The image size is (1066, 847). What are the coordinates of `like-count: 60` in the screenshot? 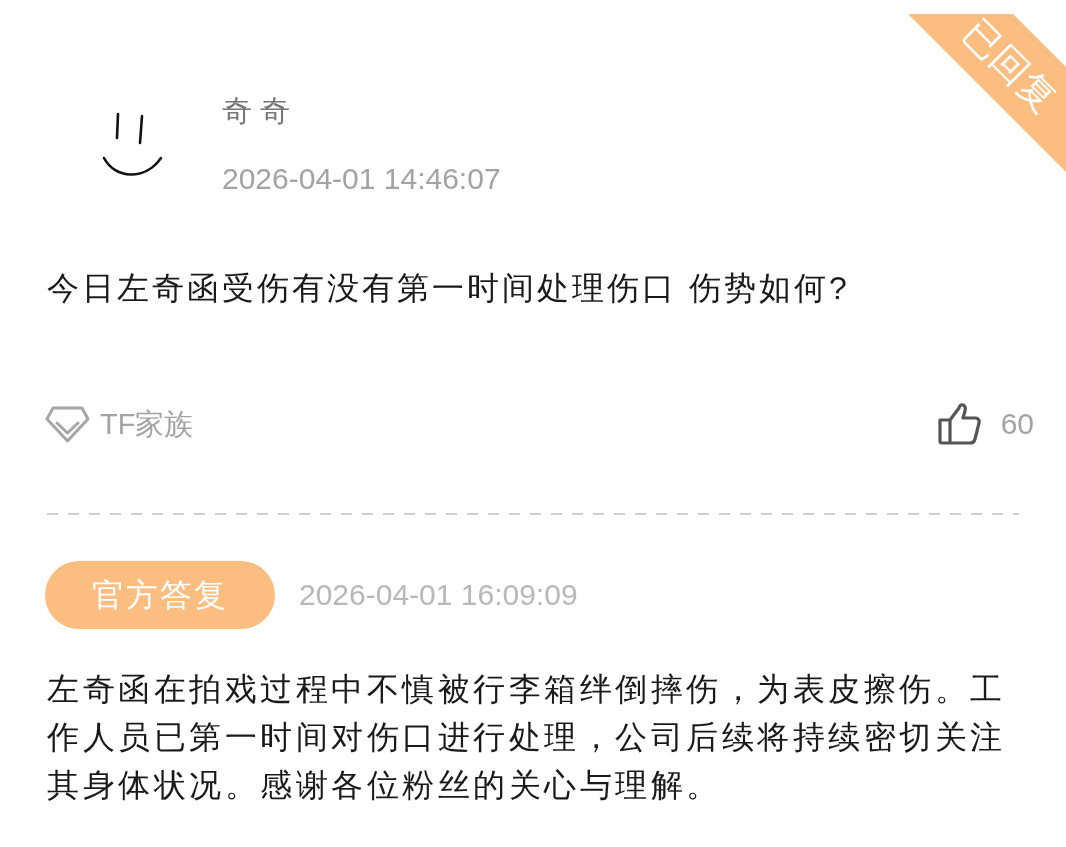 It's located at (1017, 424).